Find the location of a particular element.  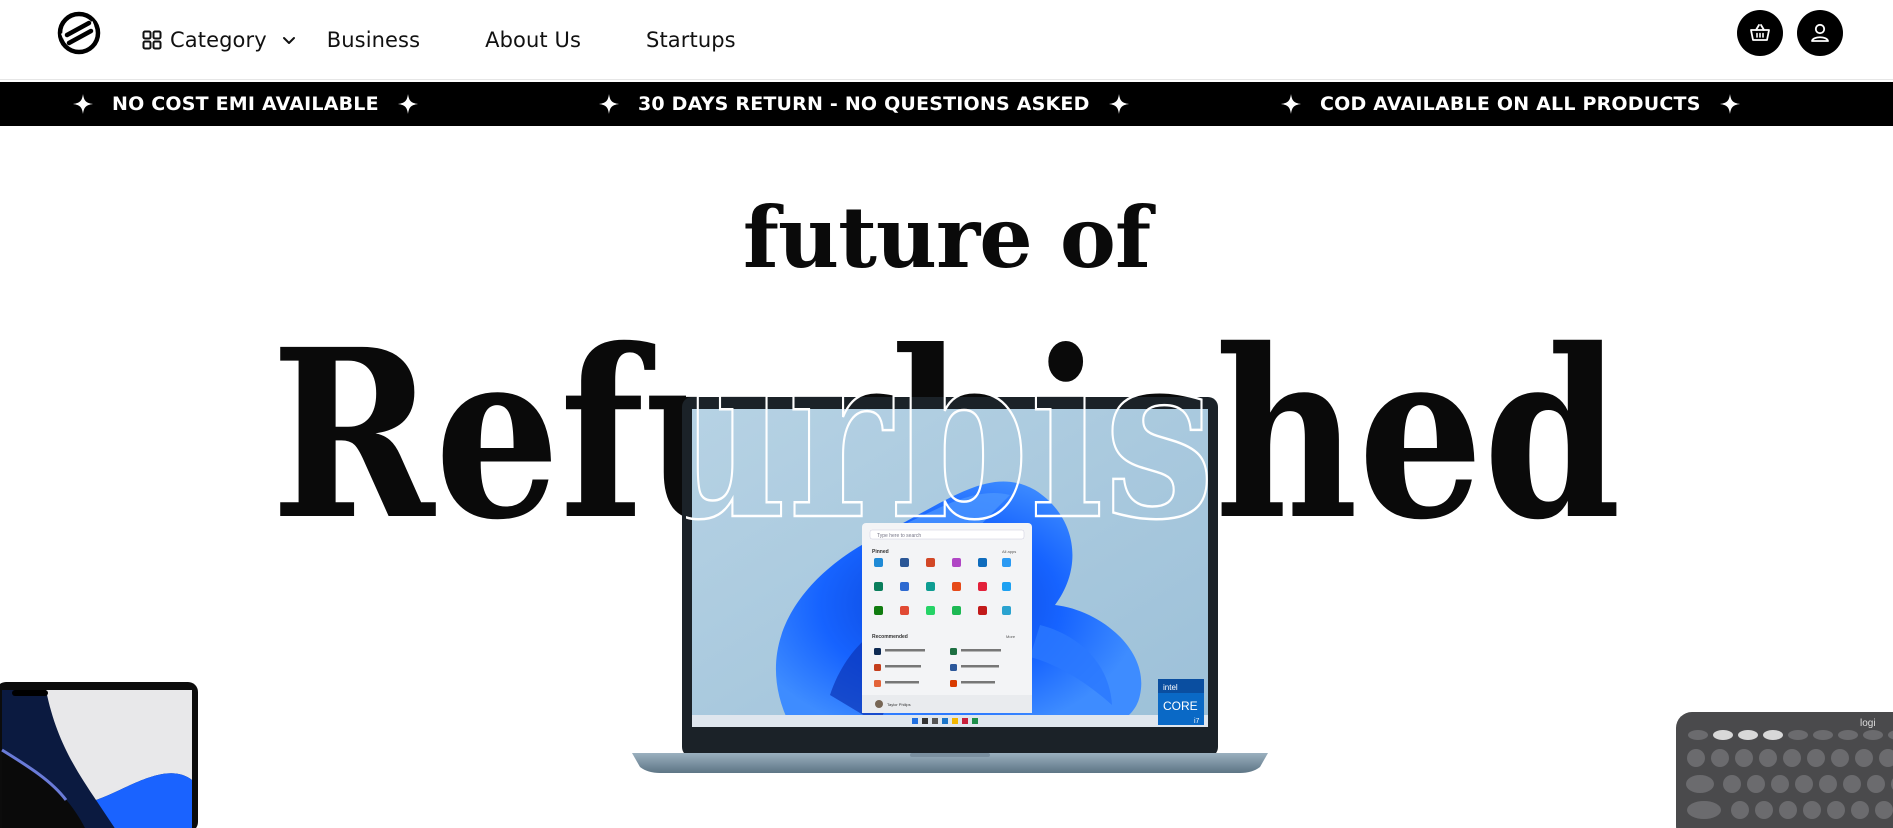

pinned-label: Pinned is located at coordinates (880, 552).